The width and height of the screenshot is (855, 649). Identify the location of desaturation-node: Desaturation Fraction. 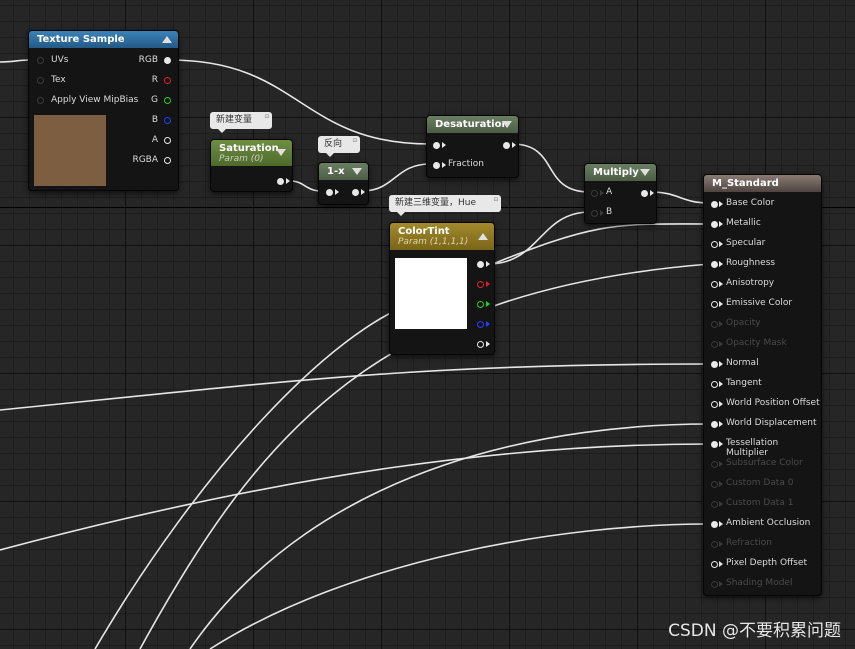
(472, 146).